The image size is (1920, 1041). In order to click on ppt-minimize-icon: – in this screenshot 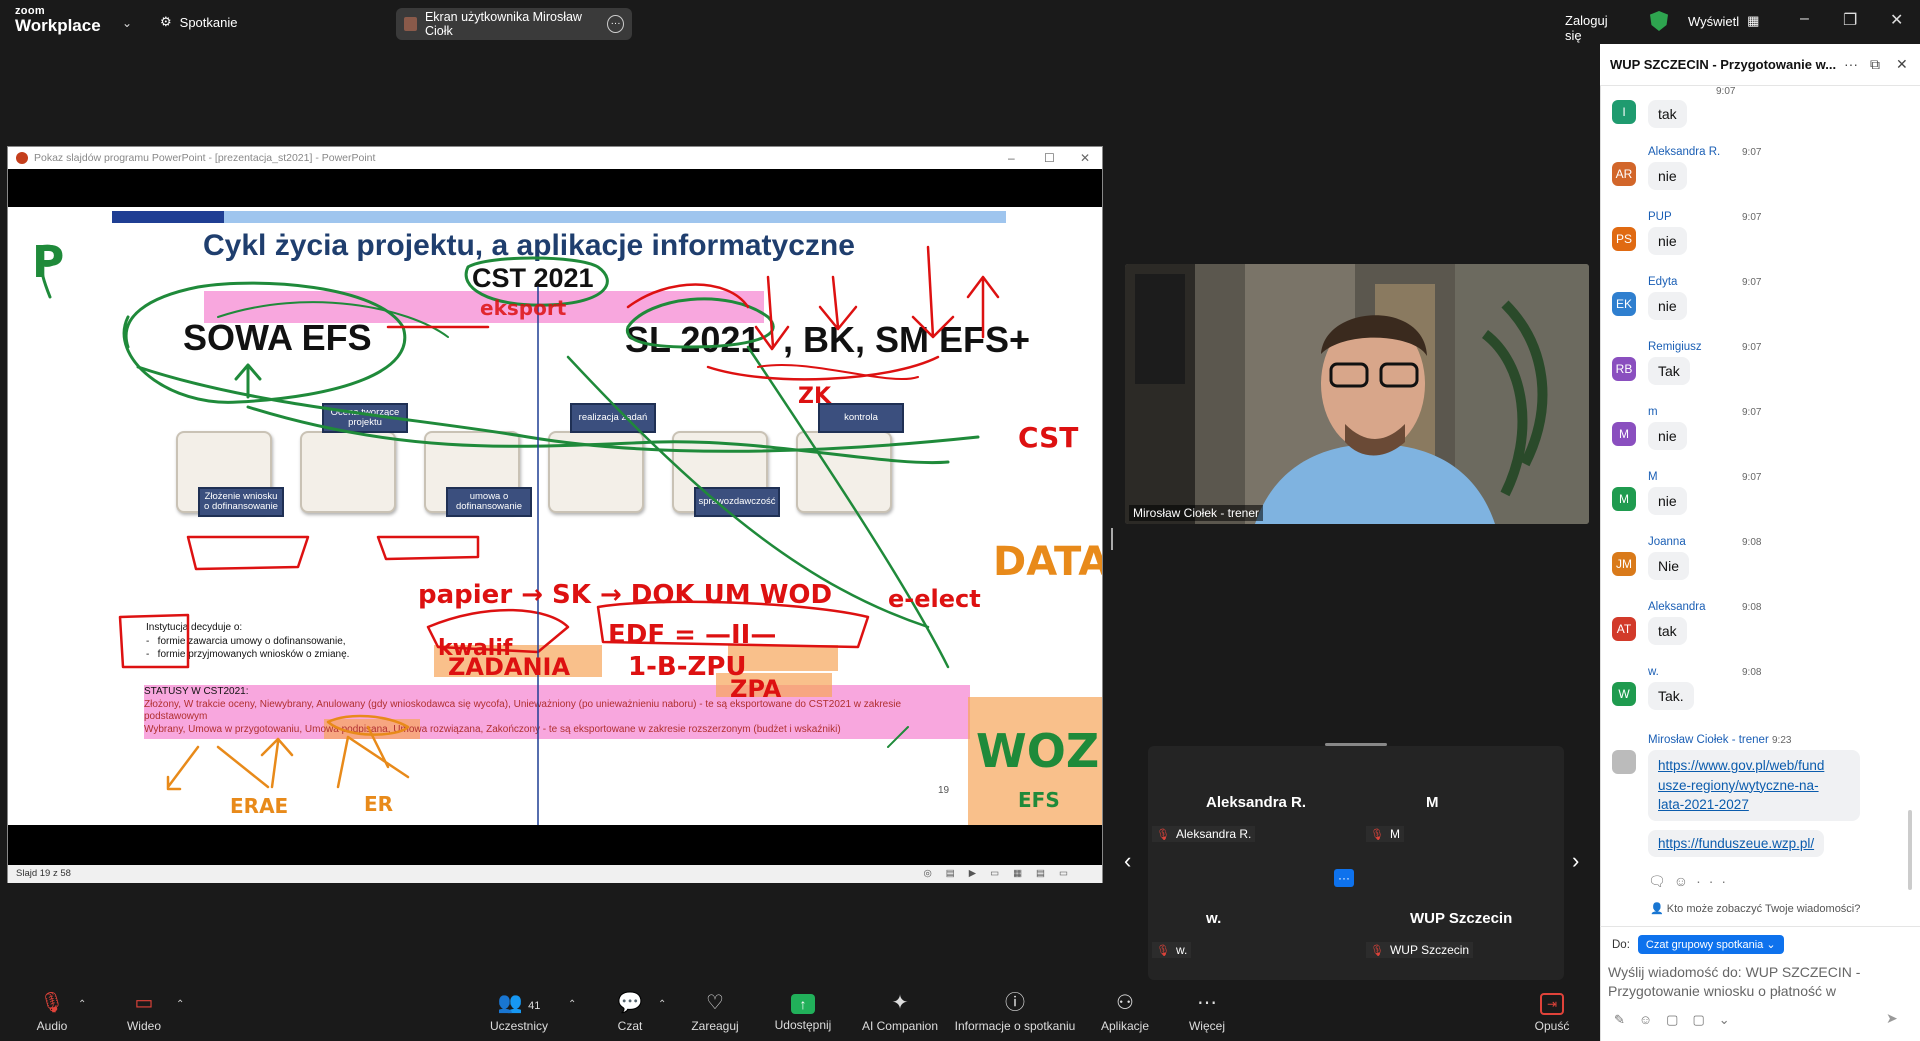, I will do `click(1011, 158)`.